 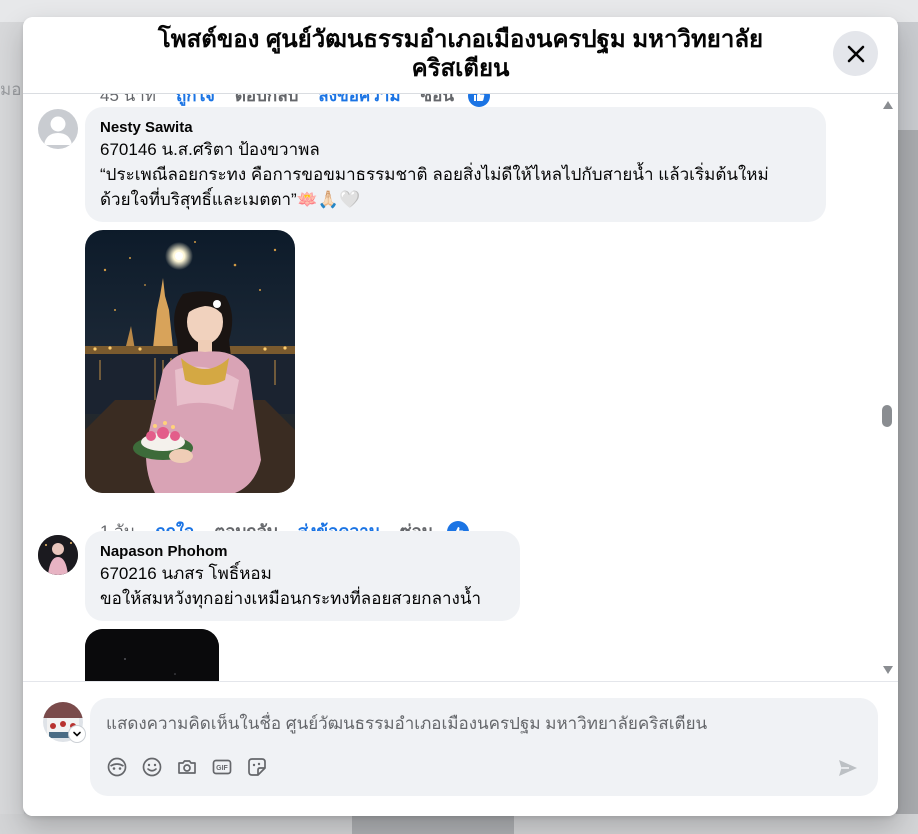 What do you see at coordinates (186, 573) in the screenshot?
I see `comment-text-line: 670216 นภสร โพธิ์หอม` at bounding box center [186, 573].